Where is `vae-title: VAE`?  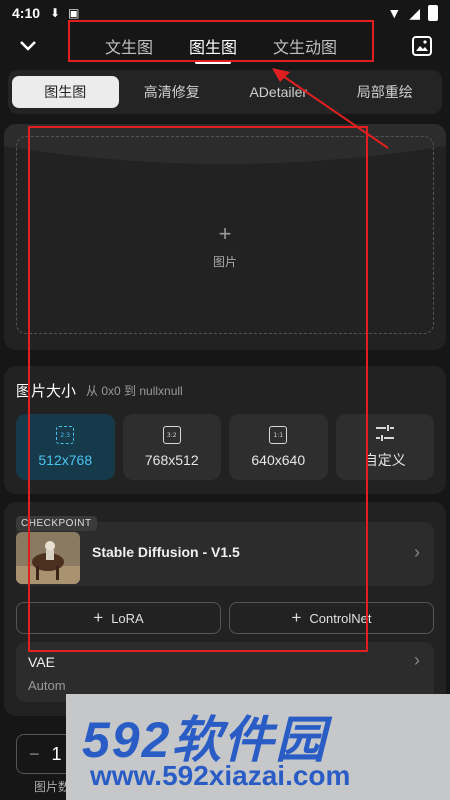 vae-title: VAE is located at coordinates (41, 662).